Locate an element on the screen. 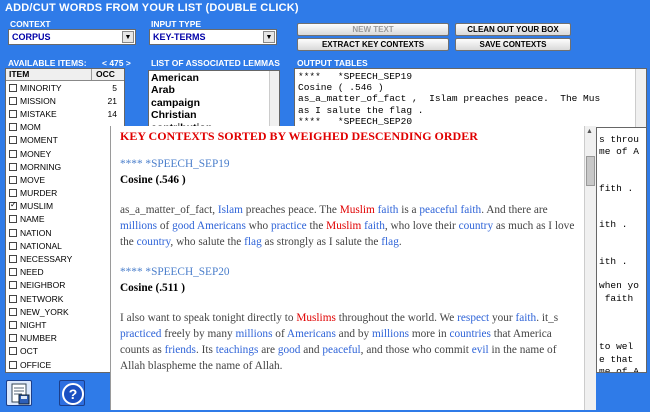 This screenshot has width=650, height=412. popup-scrollbar: ▲ is located at coordinates (590, 268).